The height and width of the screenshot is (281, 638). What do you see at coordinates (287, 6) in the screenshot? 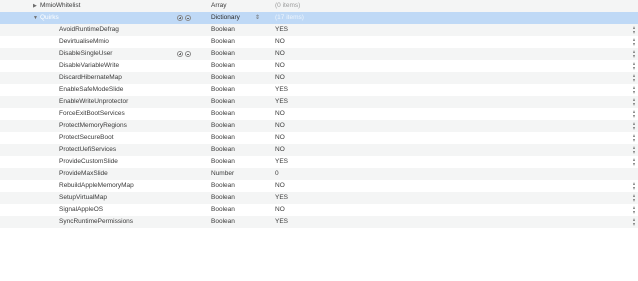
I see `row-value: (0 items)` at bounding box center [287, 6].